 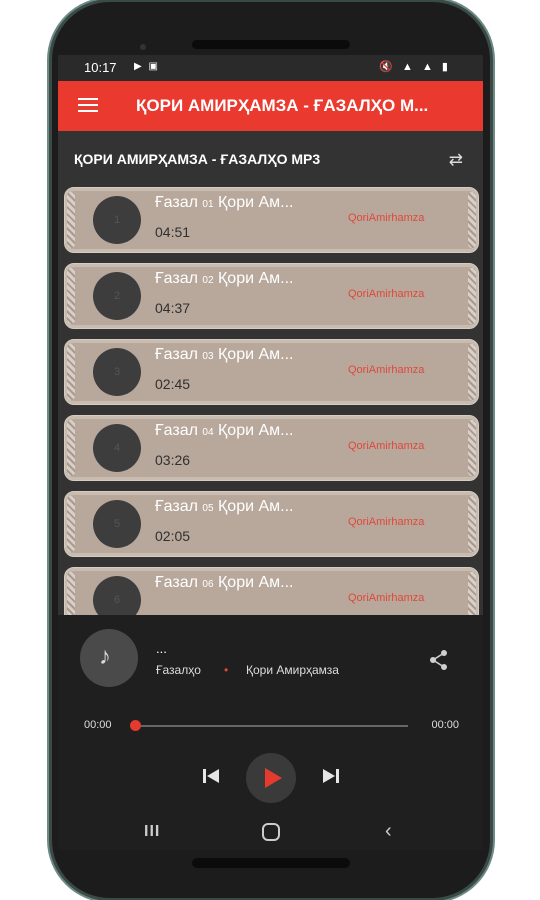 I want to click on track-item: 5 Ғазал 05 Қори Ам... 02:05 QoriAmirhamza, so click(x=271, y=524).